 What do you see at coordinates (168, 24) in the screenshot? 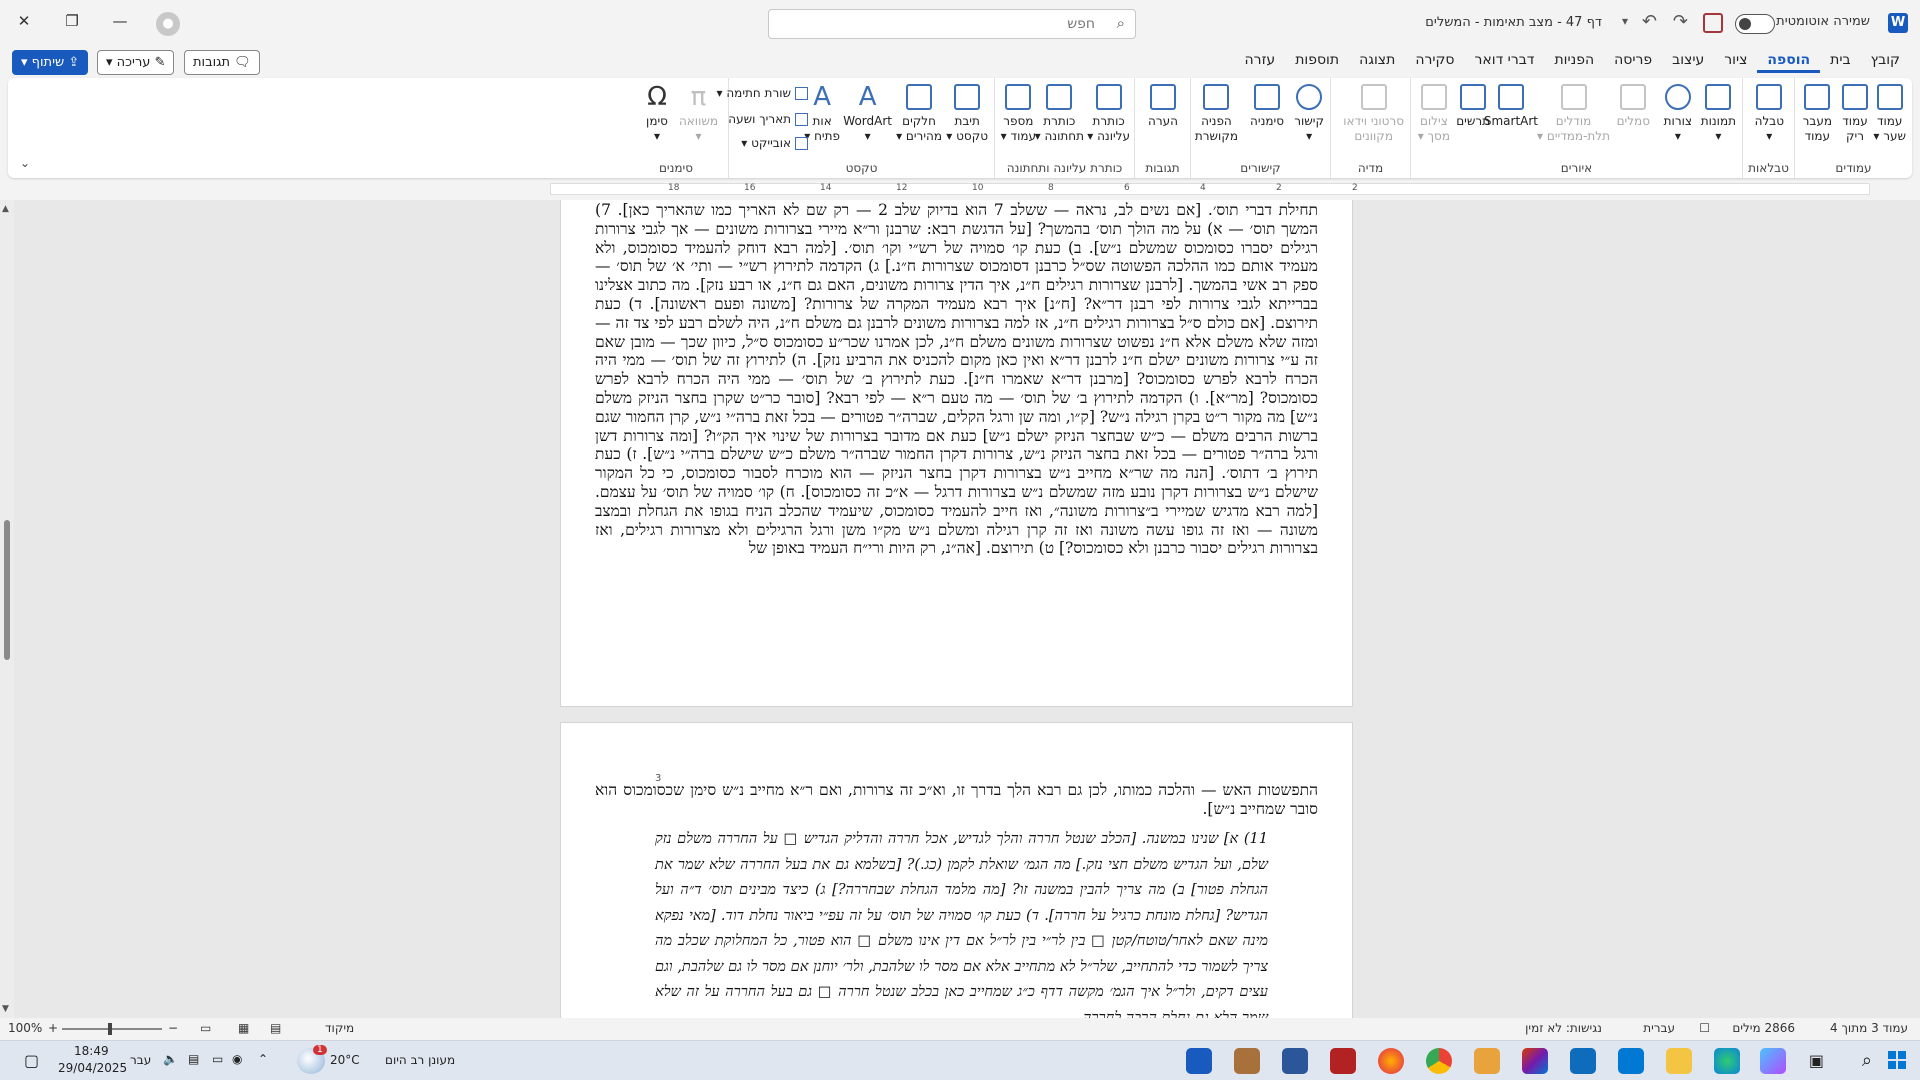
I see `account-avatar-icon: ●` at bounding box center [168, 24].